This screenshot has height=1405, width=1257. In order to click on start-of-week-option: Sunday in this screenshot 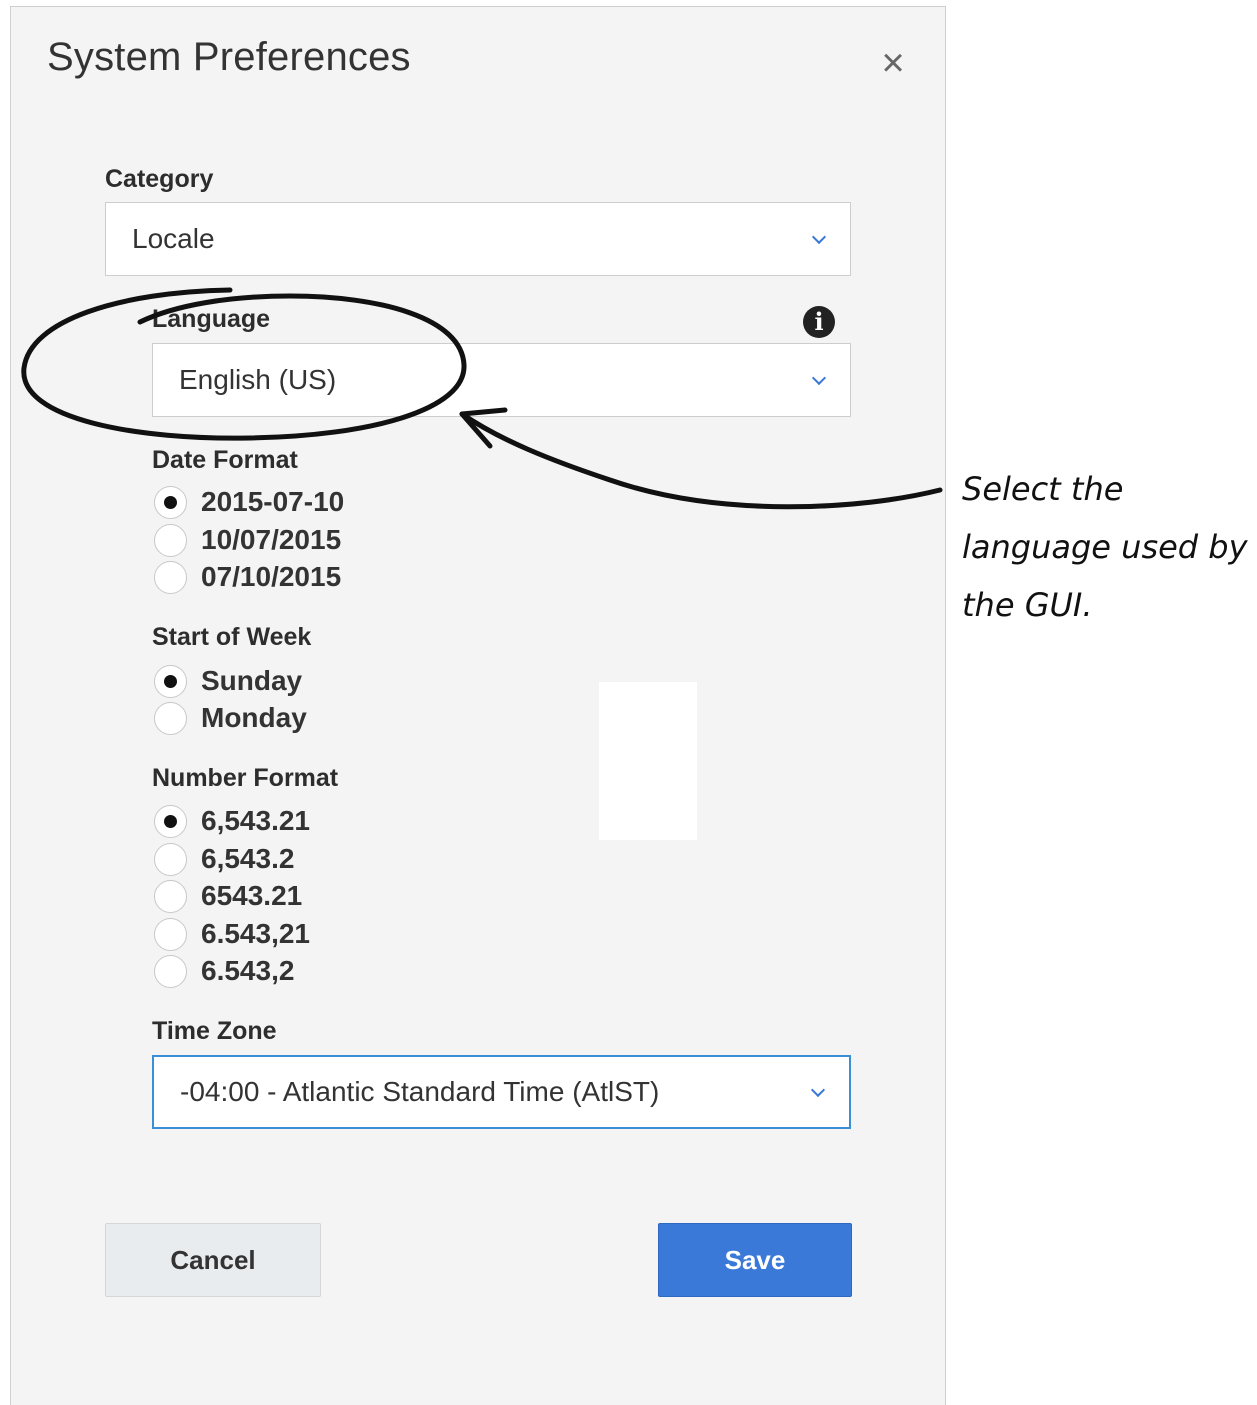, I will do `click(228, 681)`.